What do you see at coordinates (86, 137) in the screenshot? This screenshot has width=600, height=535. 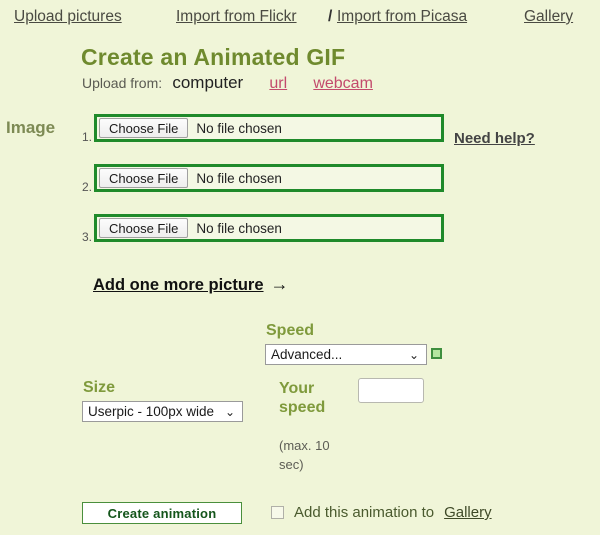 I see `file-row-number: 1.` at bounding box center [86, 137].